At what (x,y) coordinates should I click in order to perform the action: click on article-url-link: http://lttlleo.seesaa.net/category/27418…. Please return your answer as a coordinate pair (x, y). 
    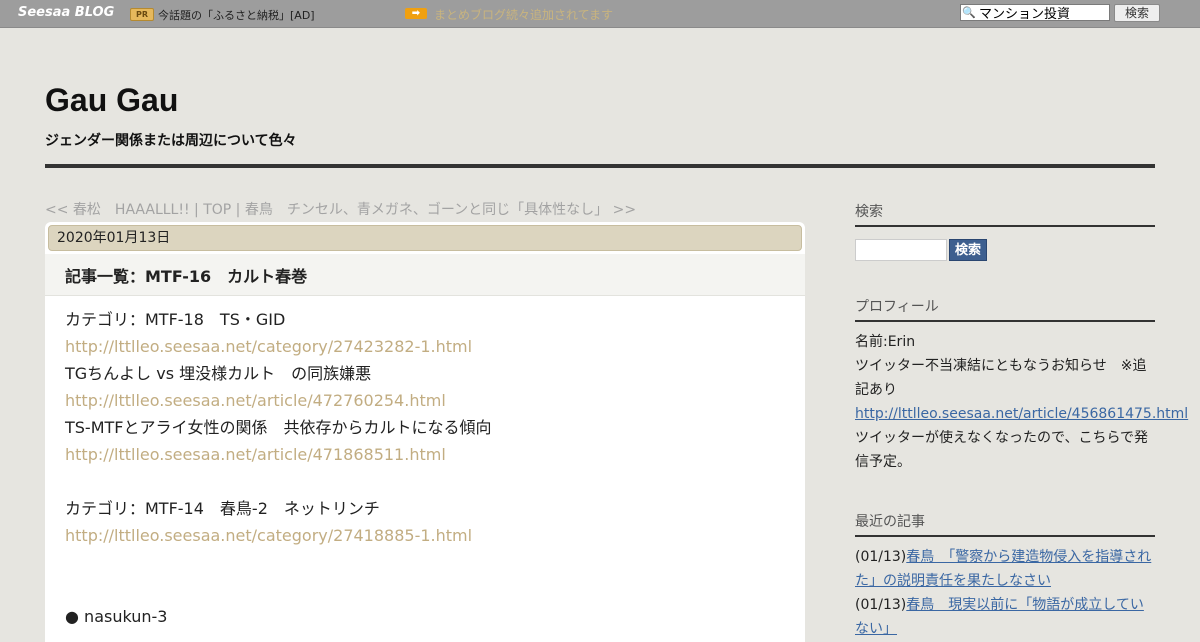
    Looking at the image, I should click on (425, 535).